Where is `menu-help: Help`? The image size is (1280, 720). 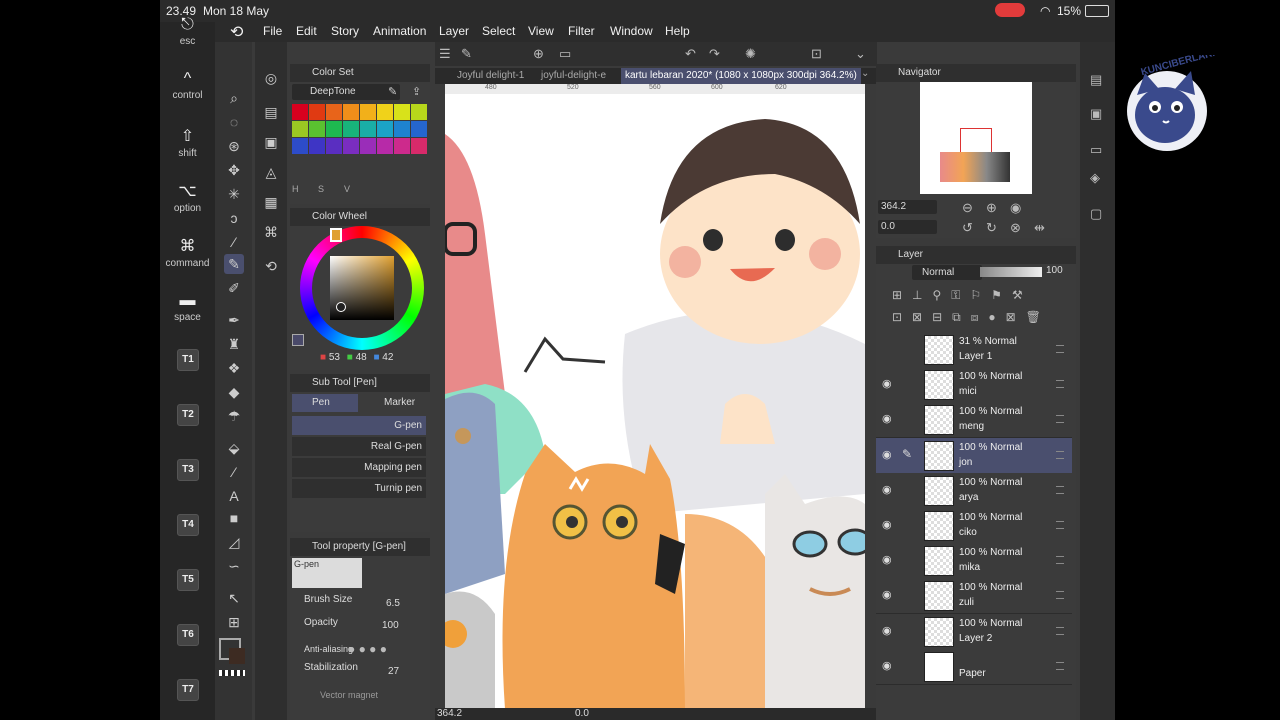 menu-help: Help is located at coordinates (677, 31).